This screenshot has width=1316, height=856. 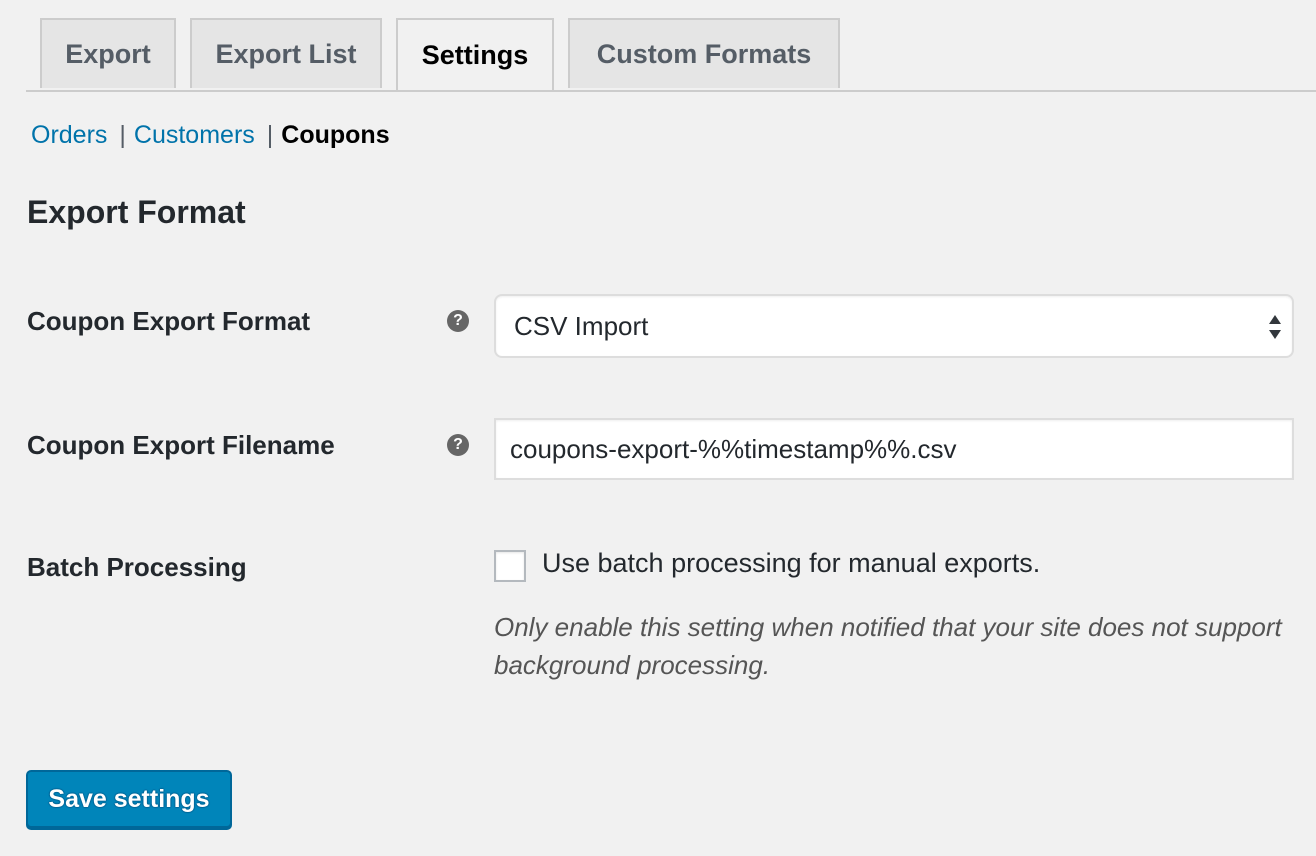 I want to click on subnav-orders-link: Orders, so click(x=69, y=135).